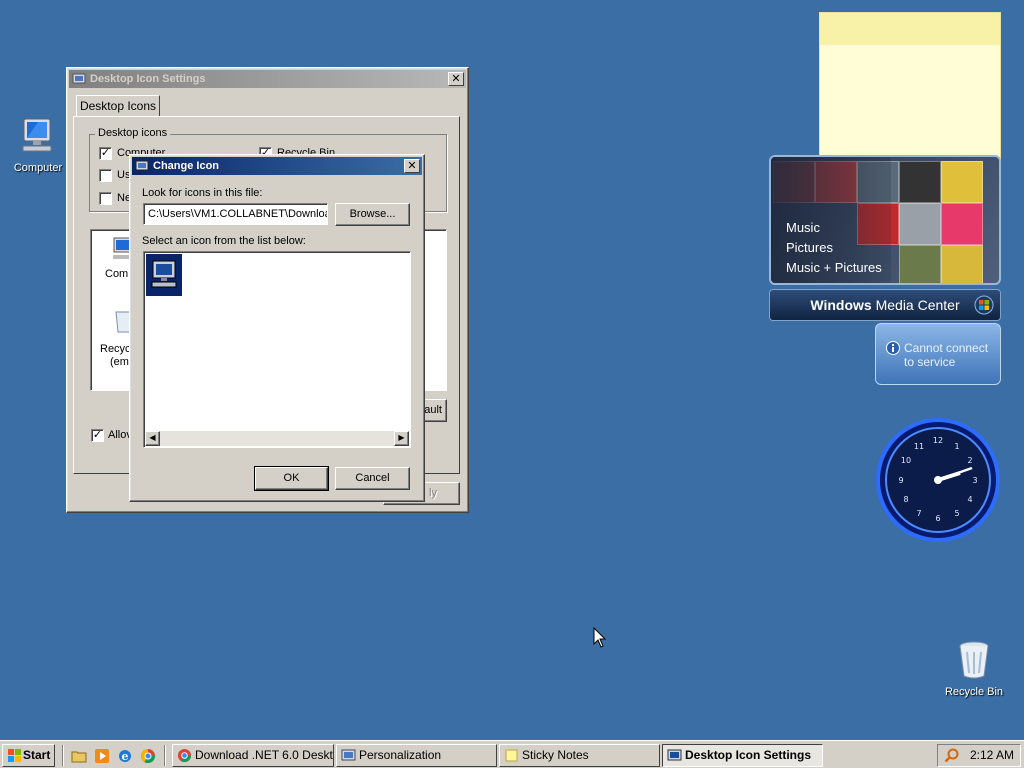 The width and height of the screenshot is (1024, 768). I want to click on window-title: Desktop Icon Settings, so click(148, 79).